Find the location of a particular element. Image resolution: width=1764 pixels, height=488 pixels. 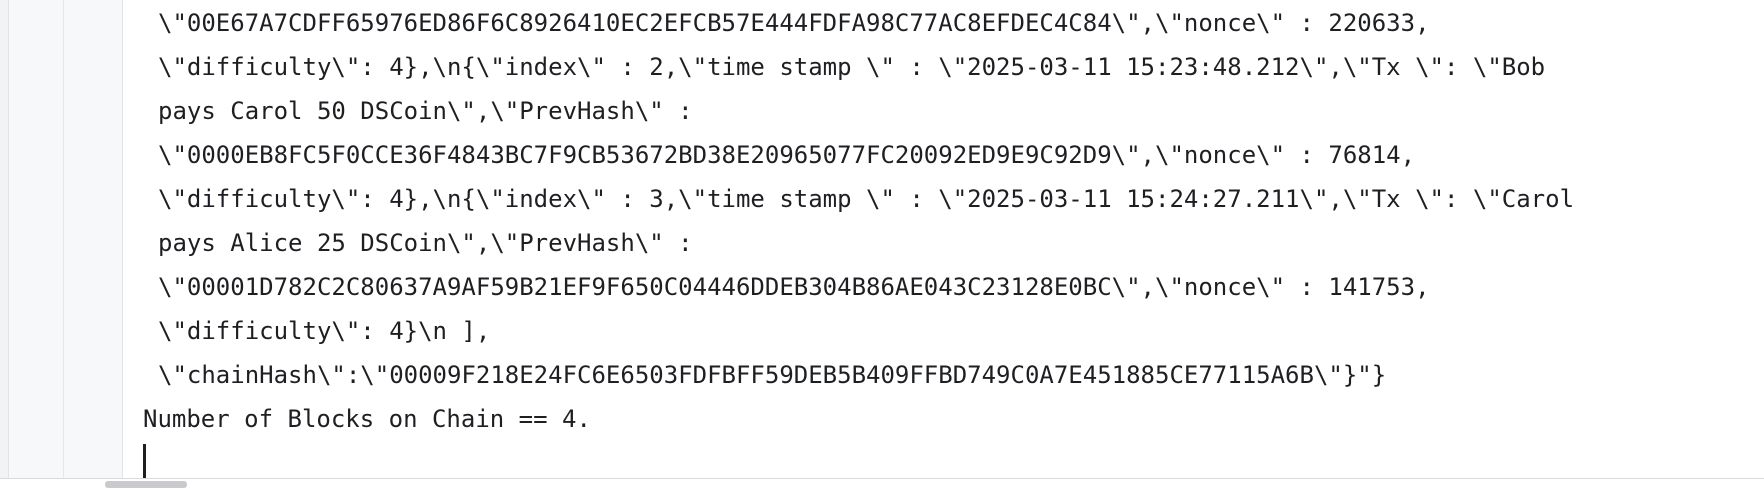

horizontal-scrollbar is located at coordinates (882, 483).